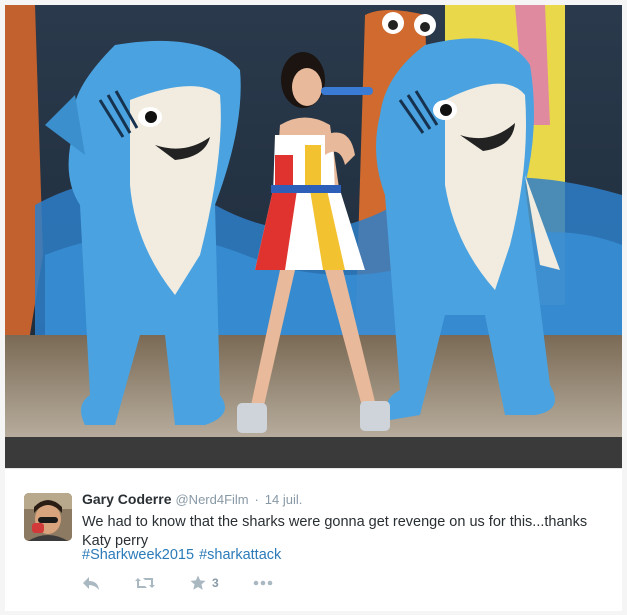 The width and height of the screenshot is (627, 615). I want to click on tweet-header: Gary Coderre @Nerd4Film · 14 juil., so click(192, 499).